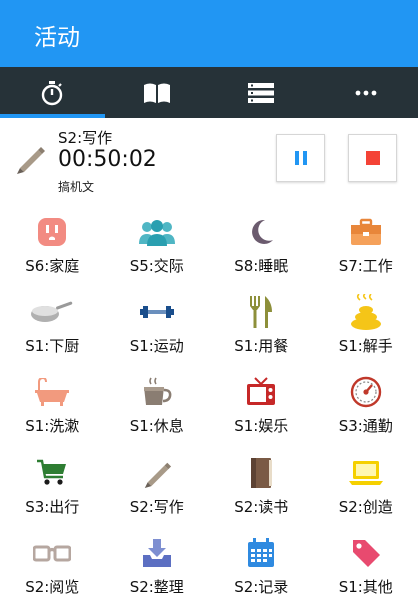 This screenshot has width=418, height=615. Describe the element at coordinates (366, 232) in the screenshot. I see `briefcase-icon` at that location.